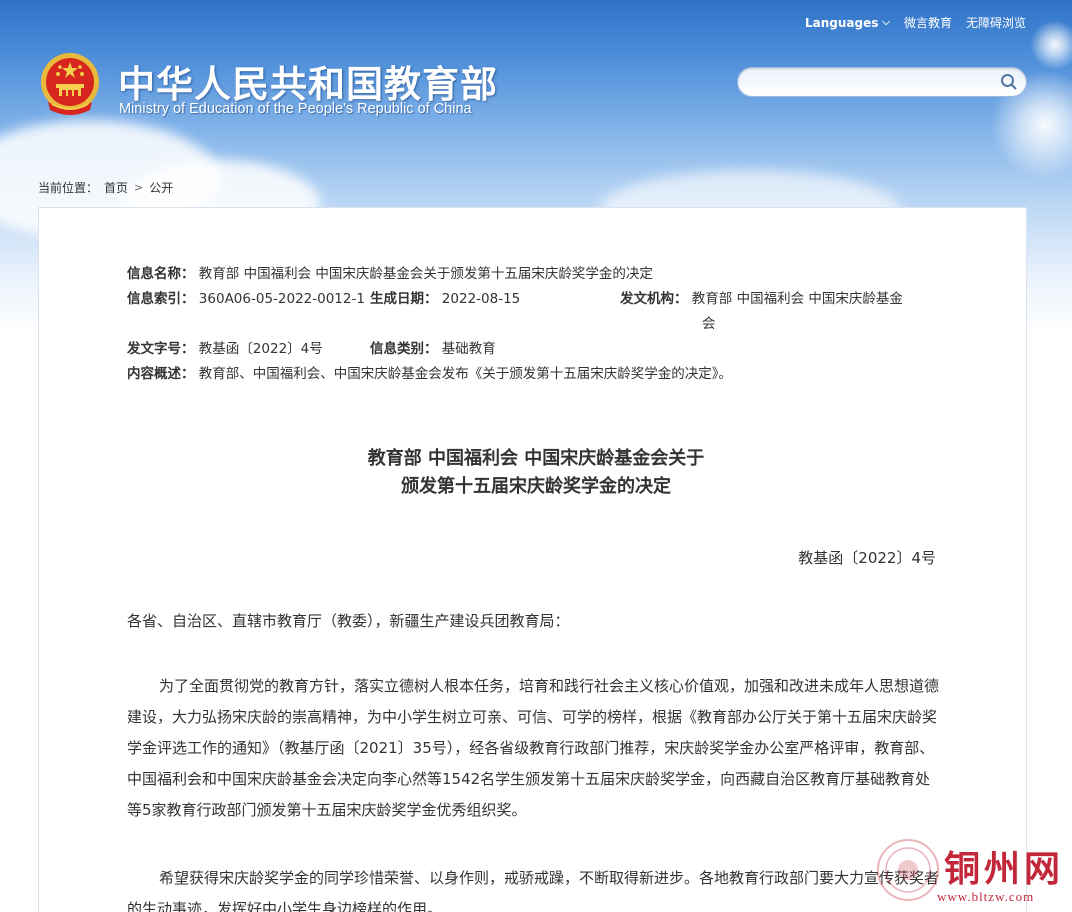 This screenshot has height=912, width=1072. Describe the element at coordinates (797, 299) in the screenshot. I see `meta-issuer-value: 教育部 中国福利会 中国宋庆龄基金` at that location.